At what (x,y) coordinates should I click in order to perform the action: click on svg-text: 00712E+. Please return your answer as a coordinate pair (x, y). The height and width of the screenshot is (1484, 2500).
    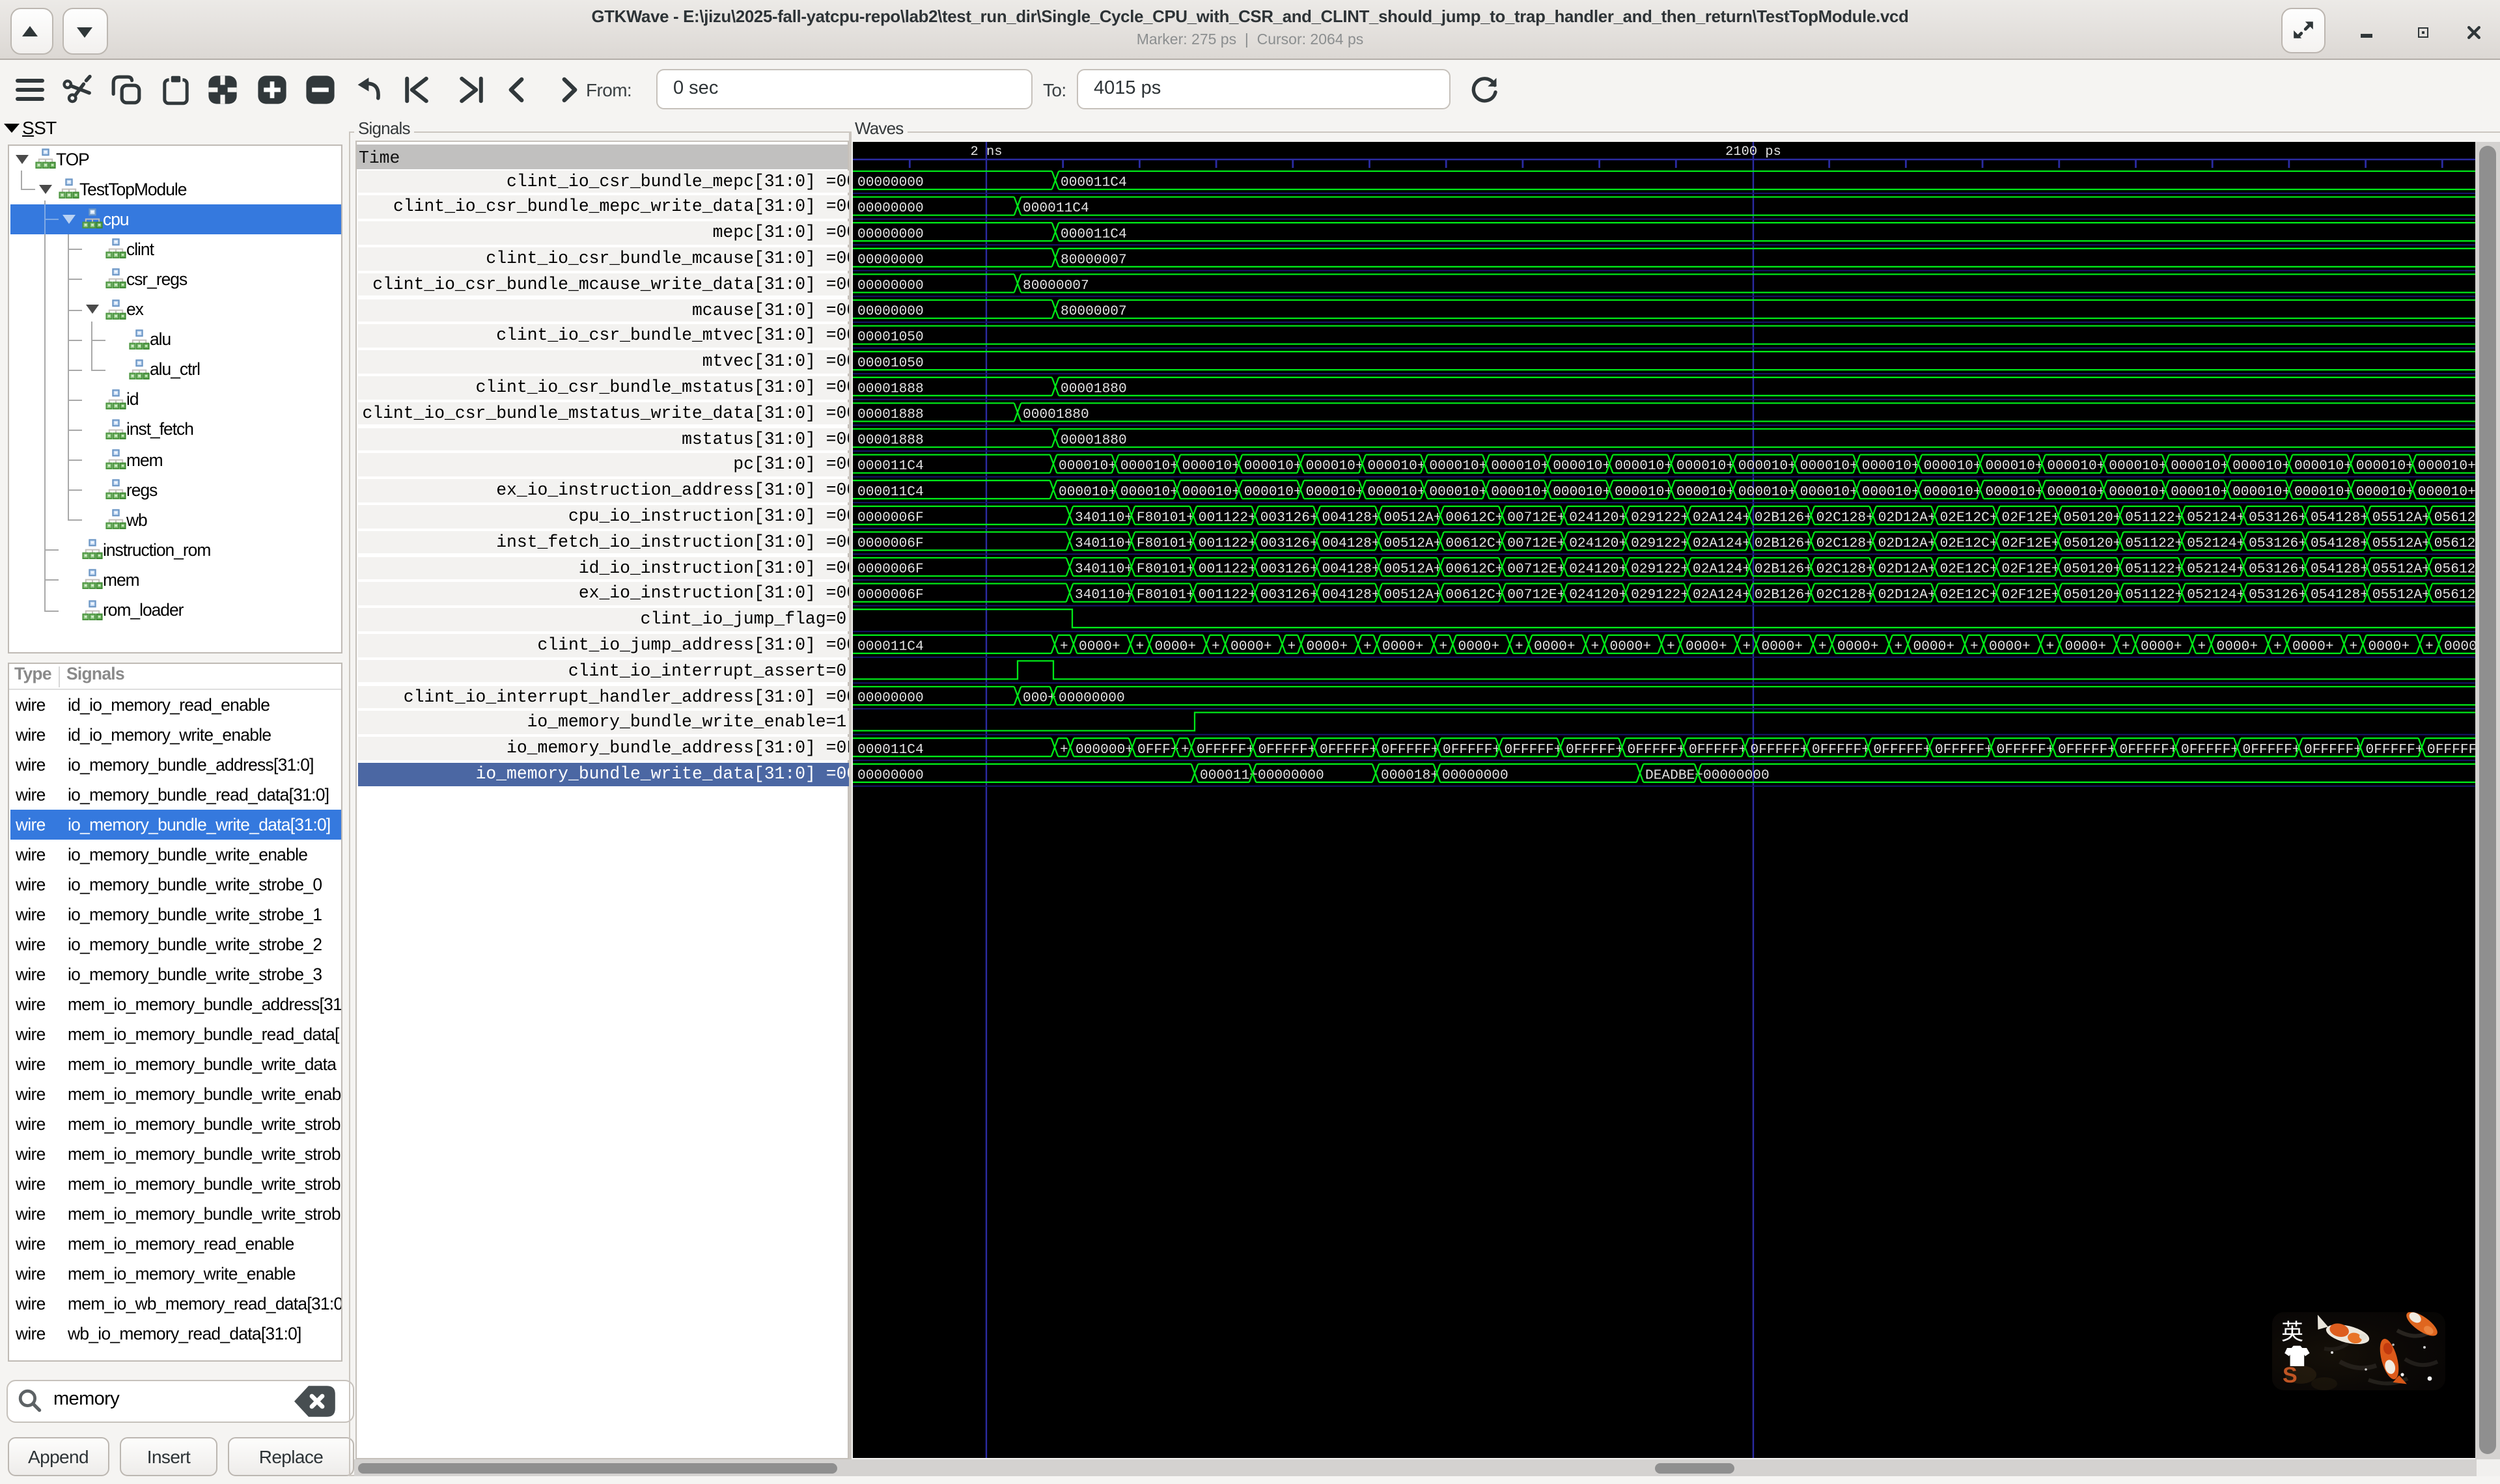
    Looking at the image, I should click on (1536, 543).